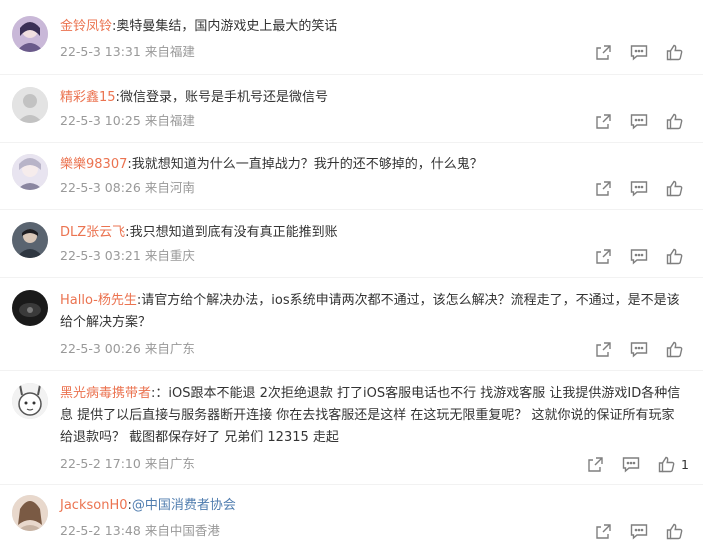  What do you see at coordinates (100, 255) in the screenshot?
I see `comment-date: 22-5-3 03:21` at bounding box center [100, 255].